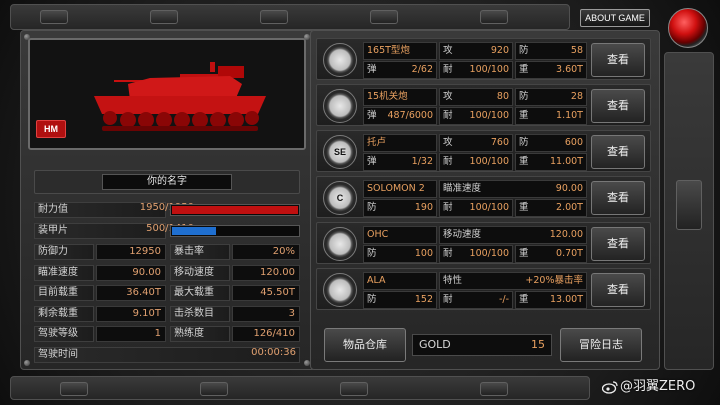  What do you see at coordinates (551, 208) in the screenshot?
I see `item-stat: 重 2.00T` at bounding box center [551, 208].